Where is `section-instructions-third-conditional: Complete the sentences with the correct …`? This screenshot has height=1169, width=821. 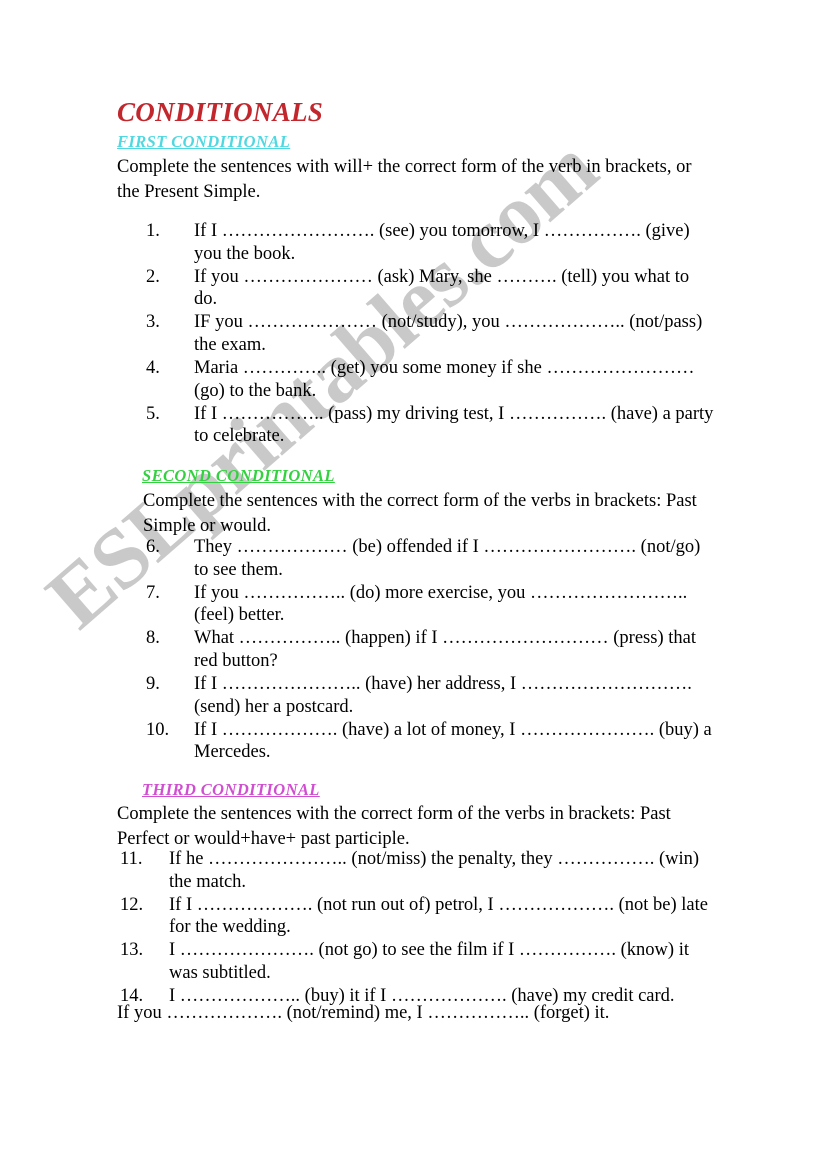
section-instructions-third-conditional: Complete the sentences with the correct … is located at coordinates (394, 826).